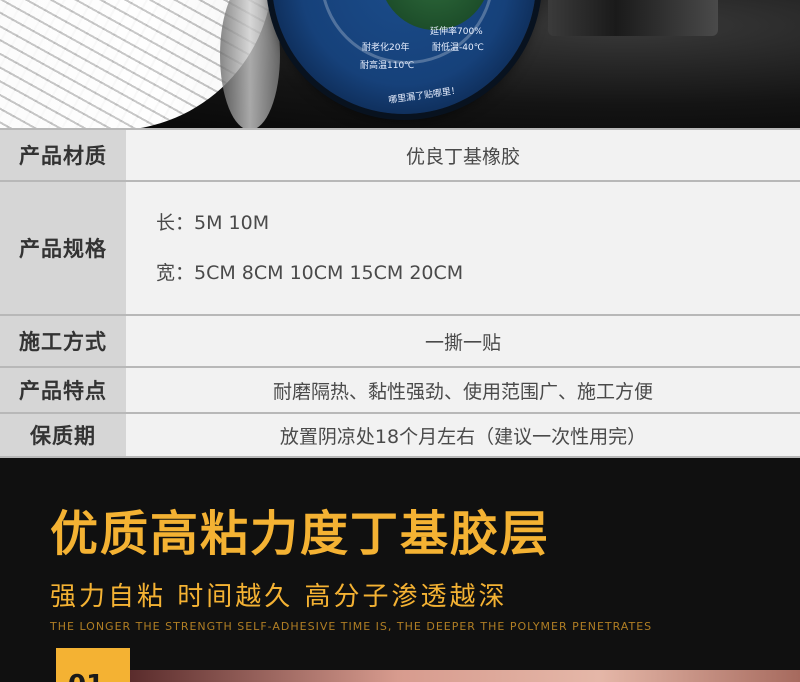 The height and width of the screenshot is (682, 800). Describe the element at coordinates (63, 155) in the screenshot. I see `spec-label: 产品材质` at that location.